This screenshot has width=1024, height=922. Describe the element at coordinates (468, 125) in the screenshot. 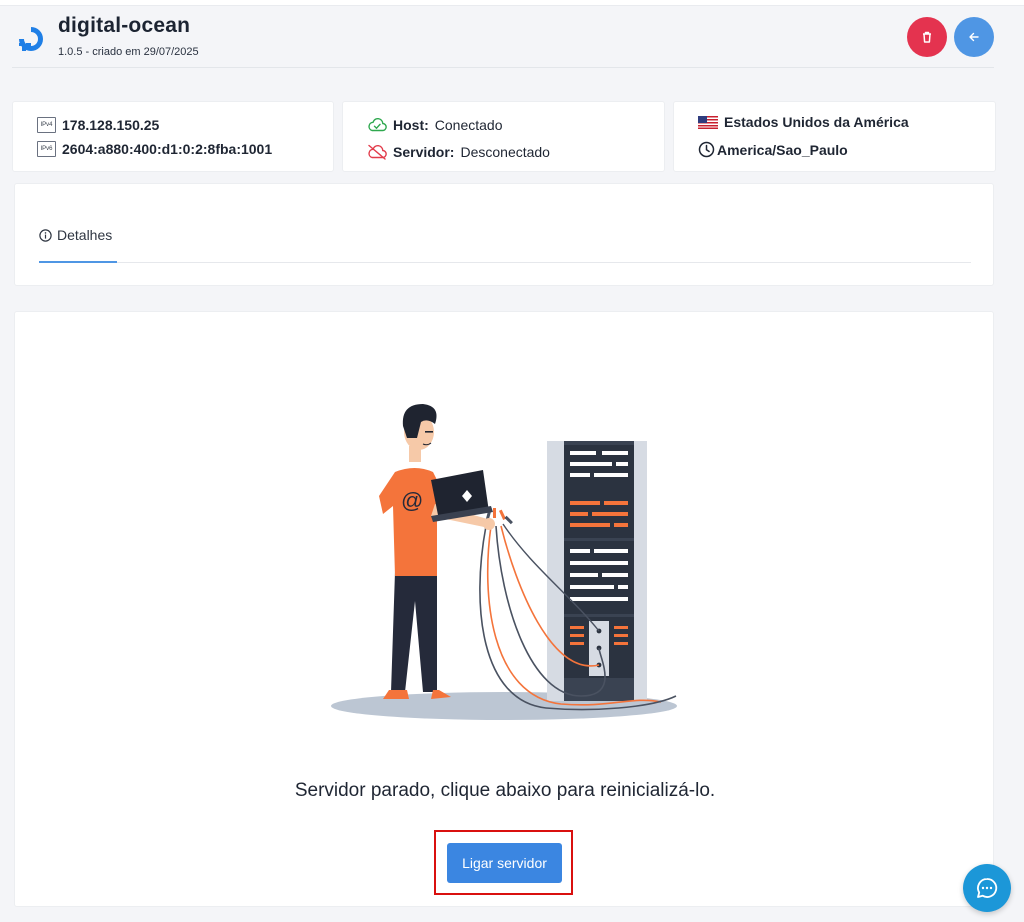

I see `host-status-value: Conectado` at that location.